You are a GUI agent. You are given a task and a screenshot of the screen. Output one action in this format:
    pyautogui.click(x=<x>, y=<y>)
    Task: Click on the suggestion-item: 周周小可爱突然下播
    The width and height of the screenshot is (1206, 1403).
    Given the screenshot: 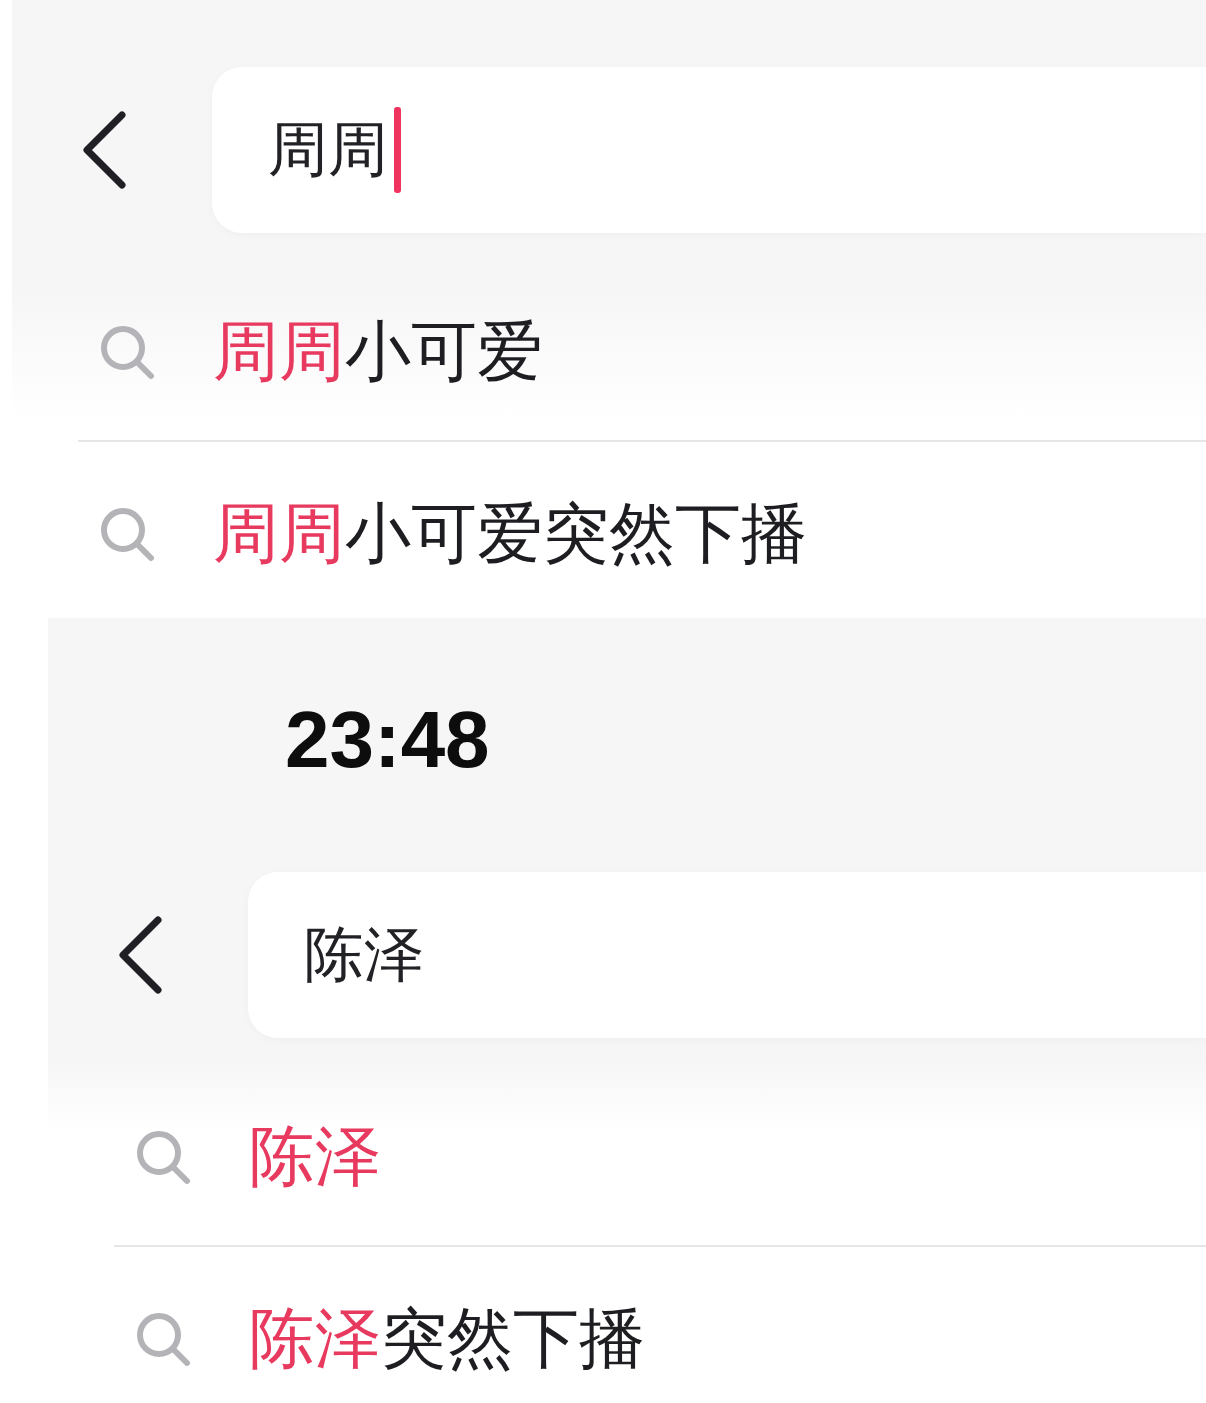 What is the action you would take?
    pyautogui.click(x=642, y=514)
    